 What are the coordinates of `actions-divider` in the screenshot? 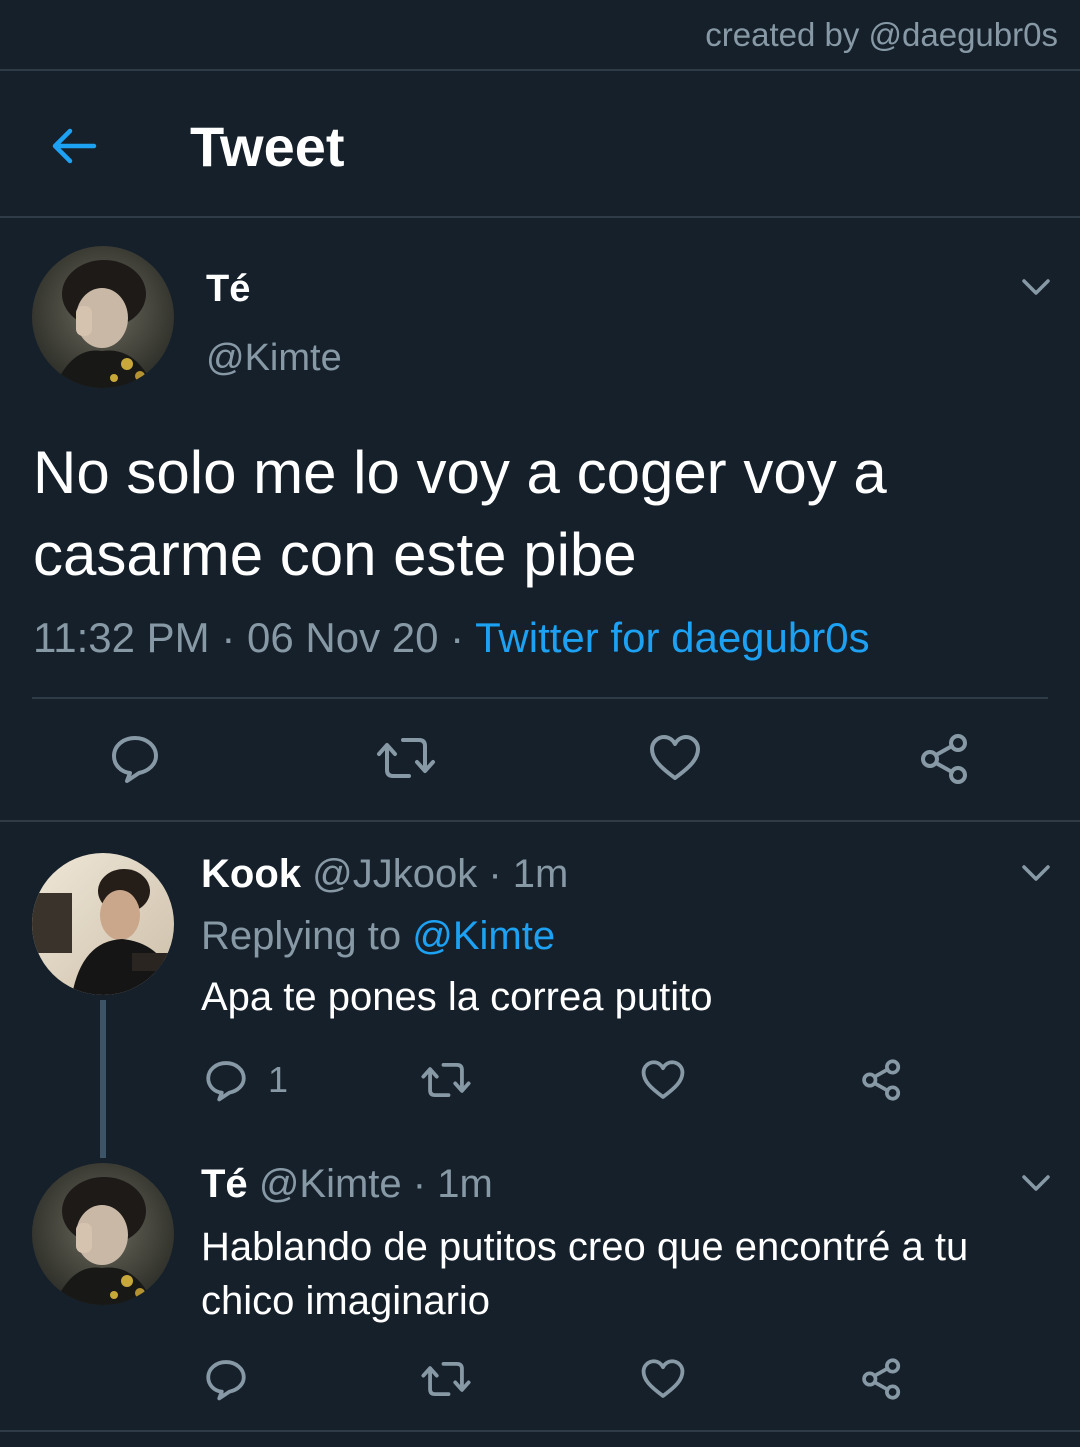 It's located at (540, 821).